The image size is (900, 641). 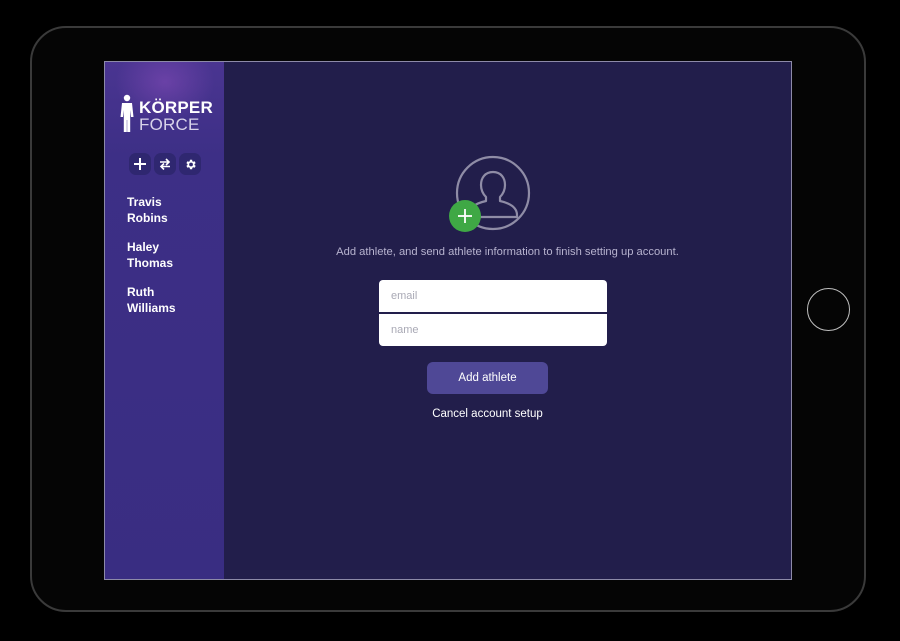 I want to click on settings-tool-button, so click(x=190, y=164).